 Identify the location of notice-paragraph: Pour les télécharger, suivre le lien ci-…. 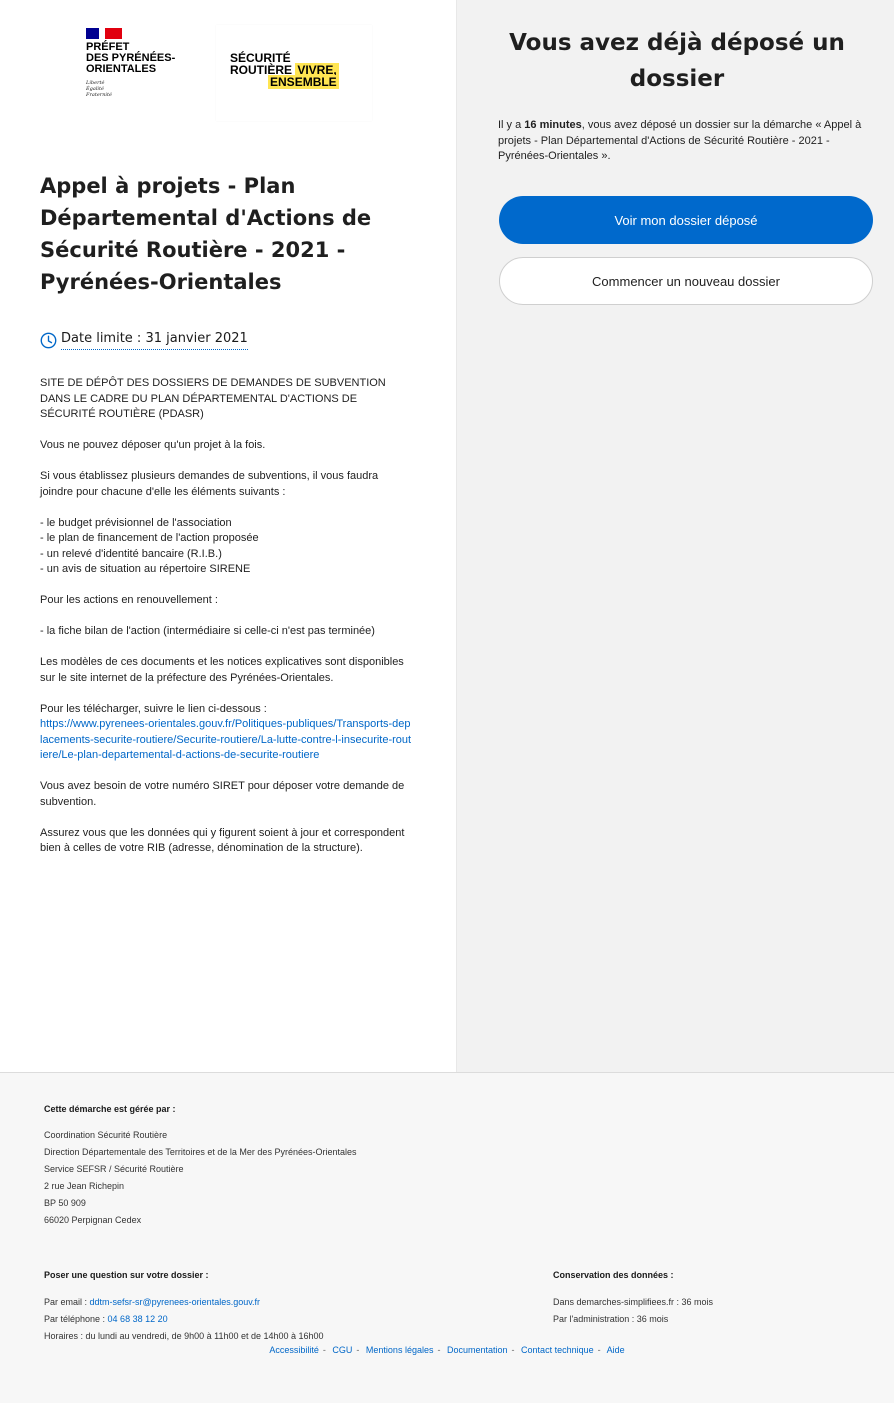
(226, 732).